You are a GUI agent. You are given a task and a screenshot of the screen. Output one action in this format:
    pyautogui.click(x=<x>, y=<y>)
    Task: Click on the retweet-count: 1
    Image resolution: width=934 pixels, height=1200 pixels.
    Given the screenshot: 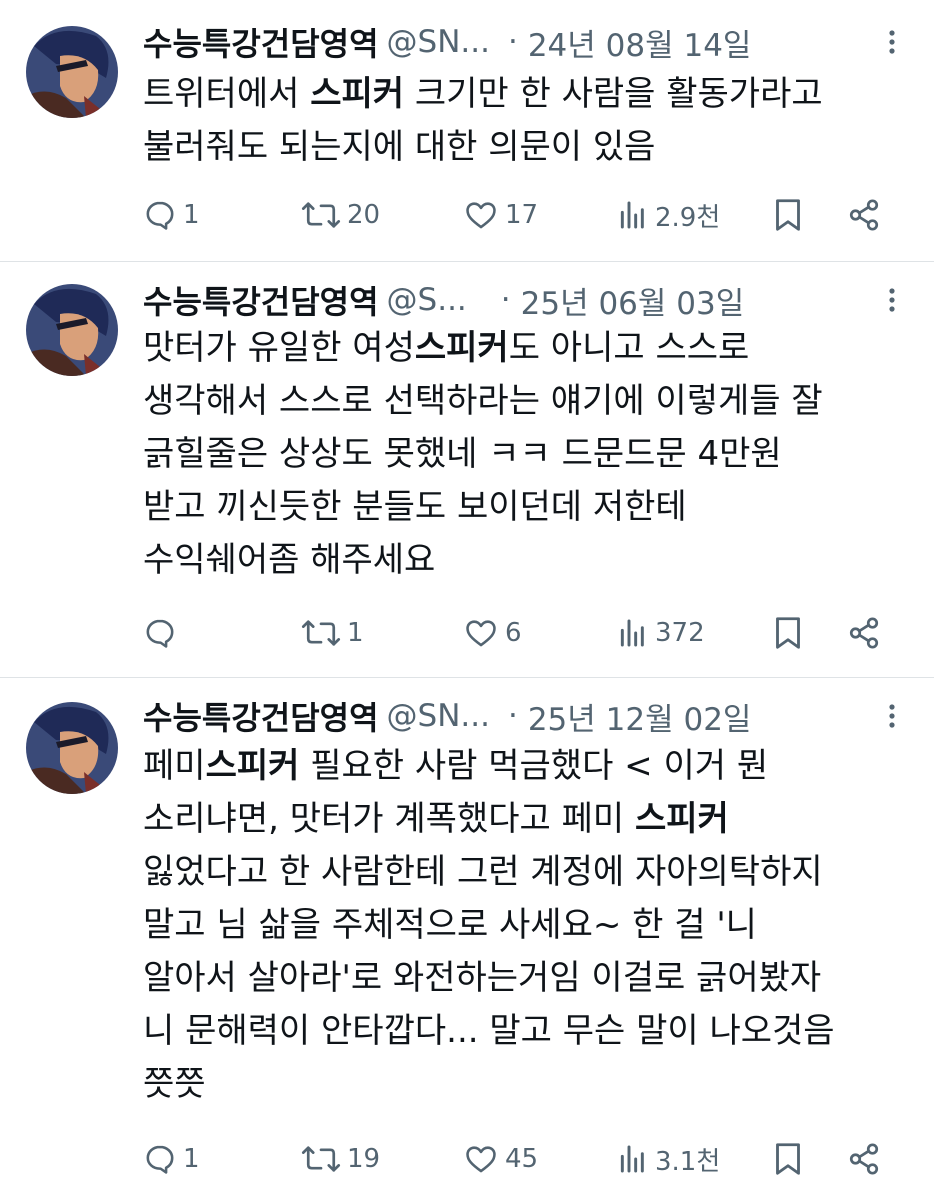 What is the action you would take?
    pyautogui.click(x=355, y=633)
    